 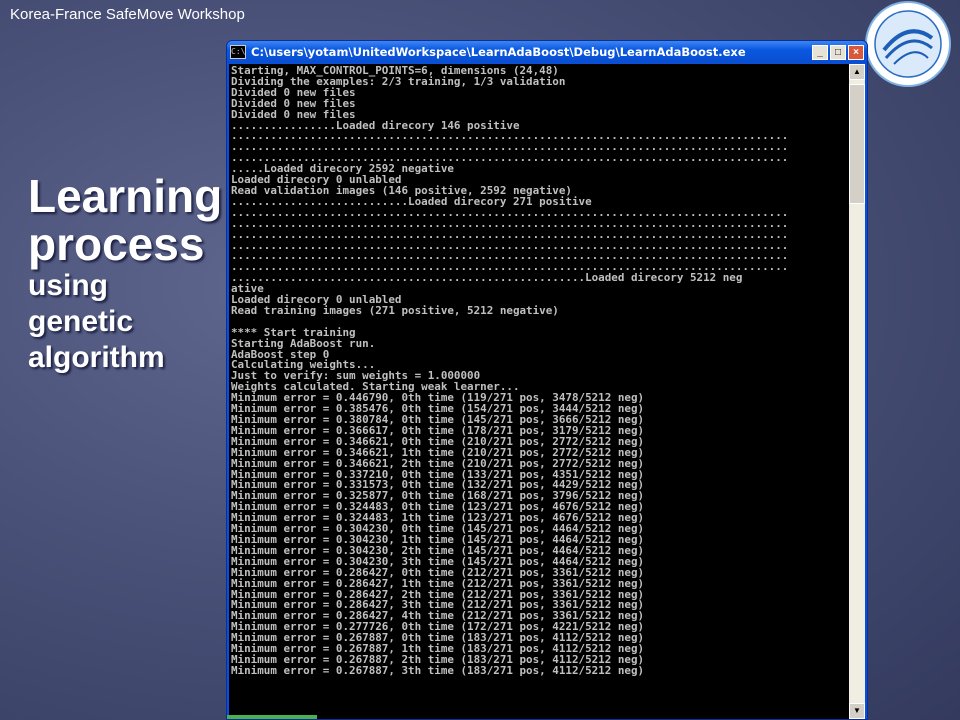 I want to click on title-line-process: process, so click(x=116, y=244).